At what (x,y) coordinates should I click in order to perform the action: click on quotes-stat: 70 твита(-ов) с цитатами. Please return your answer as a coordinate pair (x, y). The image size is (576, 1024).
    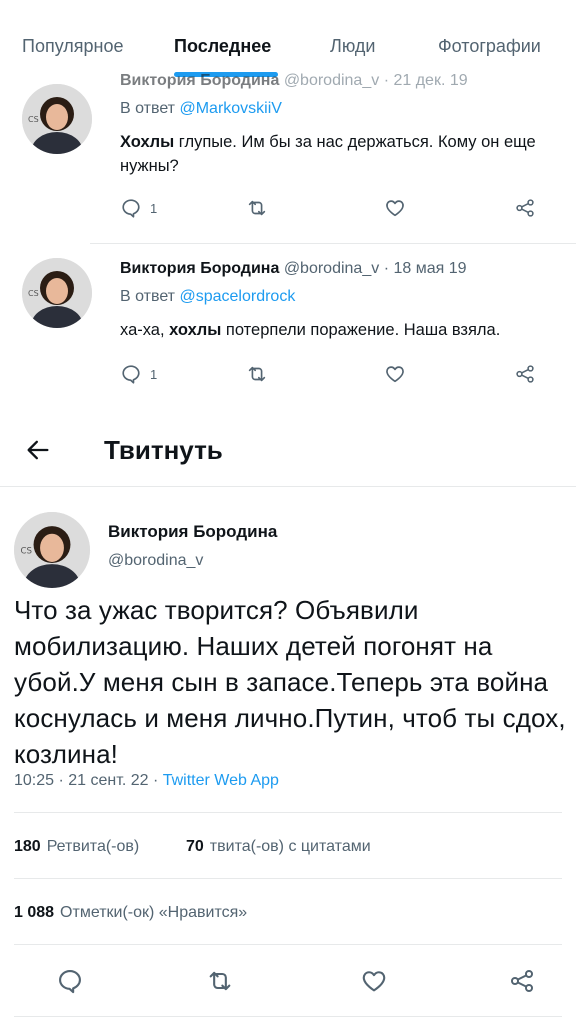
    Looking at the image, I should click on (278, 847).